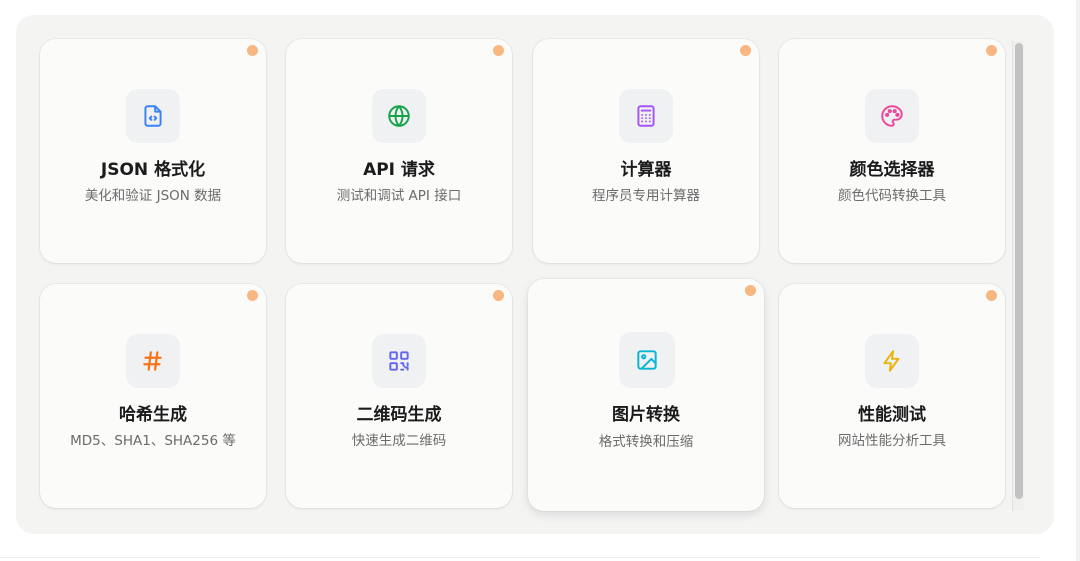 The image size is (1080, 561). Describe the element at coordinates (399, 441) in the screenshot. I see `tool-subtitle: 快速生成二维码` at that location.